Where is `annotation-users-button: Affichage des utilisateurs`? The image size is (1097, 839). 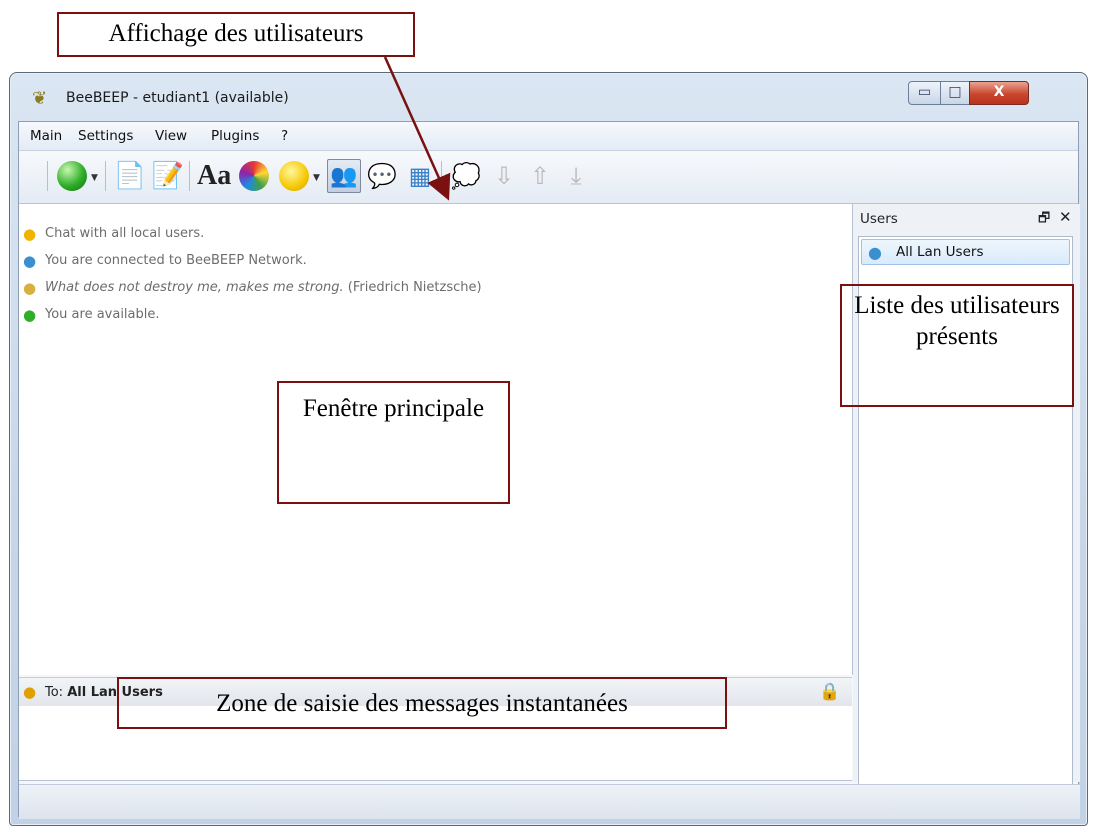 annotation-users-button: Affichage des utilisateurs is located at coordinates (236, 34).